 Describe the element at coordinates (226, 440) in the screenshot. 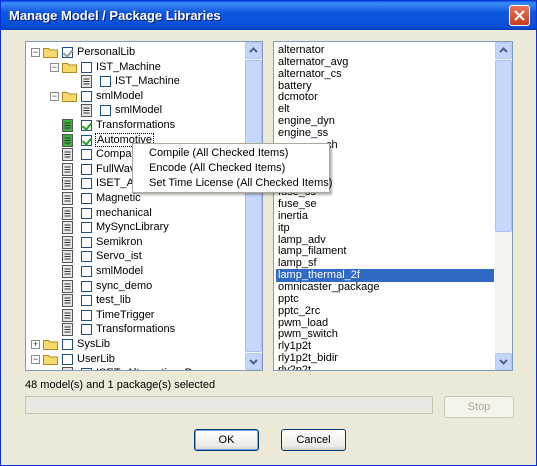

I see `ok-button: OK` at that location.